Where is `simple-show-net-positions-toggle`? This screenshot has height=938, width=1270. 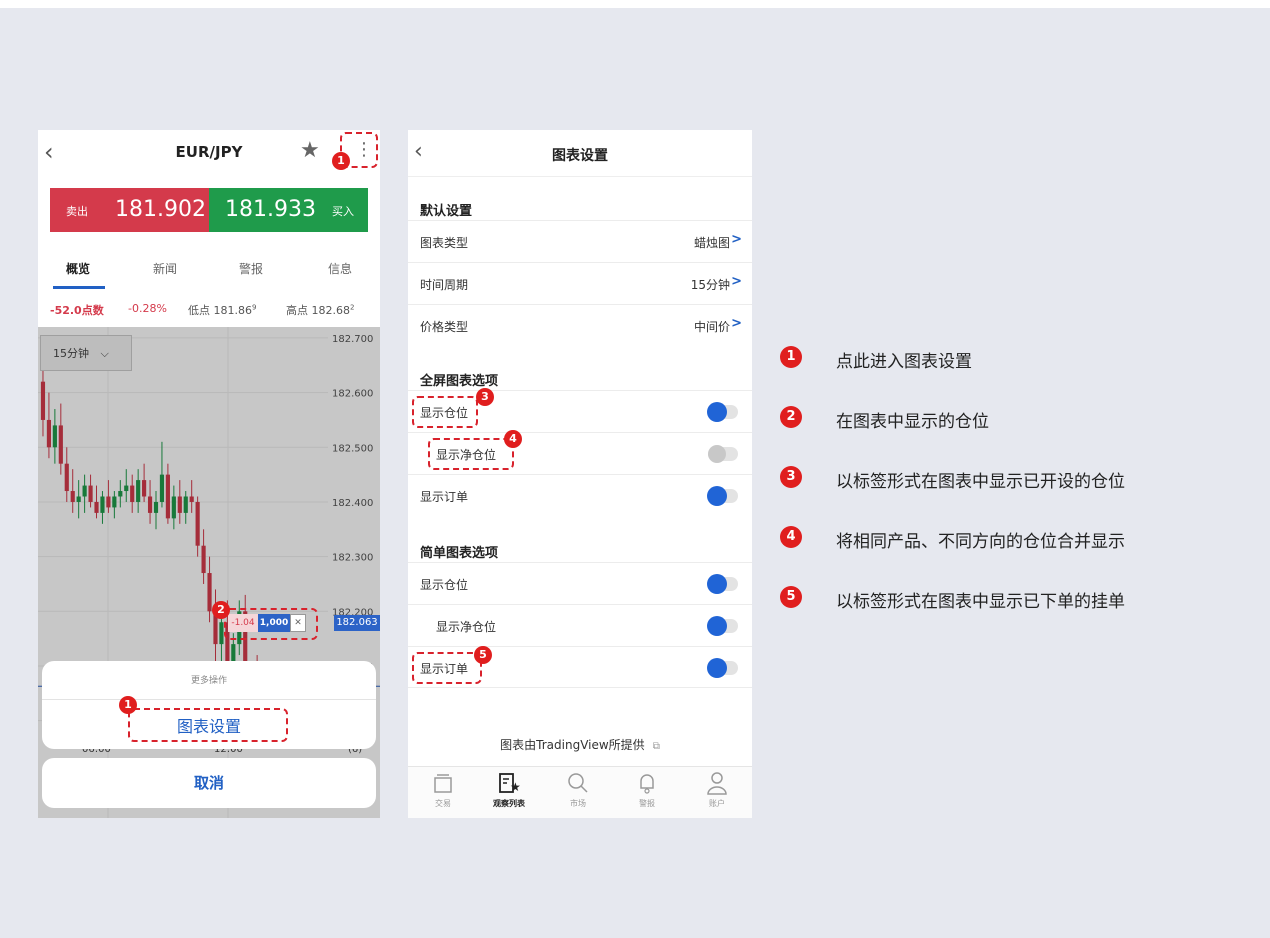 simple-show-net-positions-toggle is located at coordinates (723, 626).